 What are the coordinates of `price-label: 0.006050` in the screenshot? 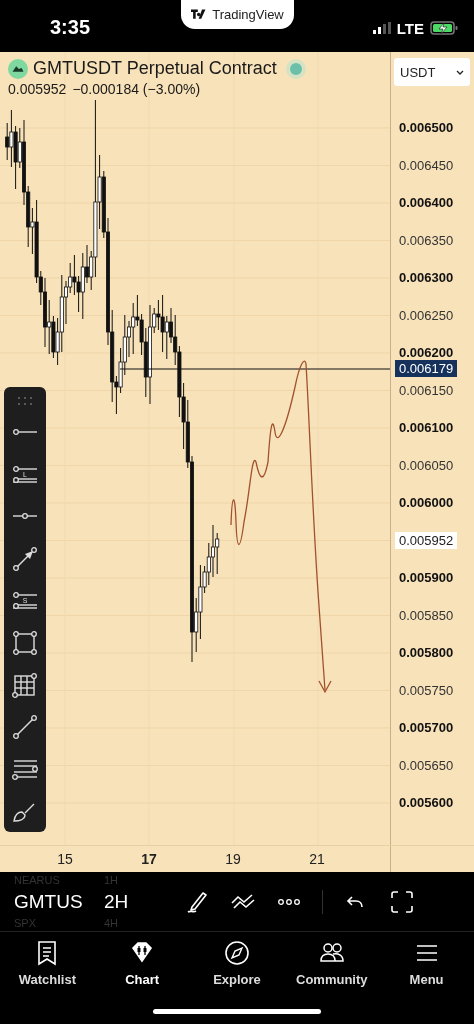 It's located at (426, 465).